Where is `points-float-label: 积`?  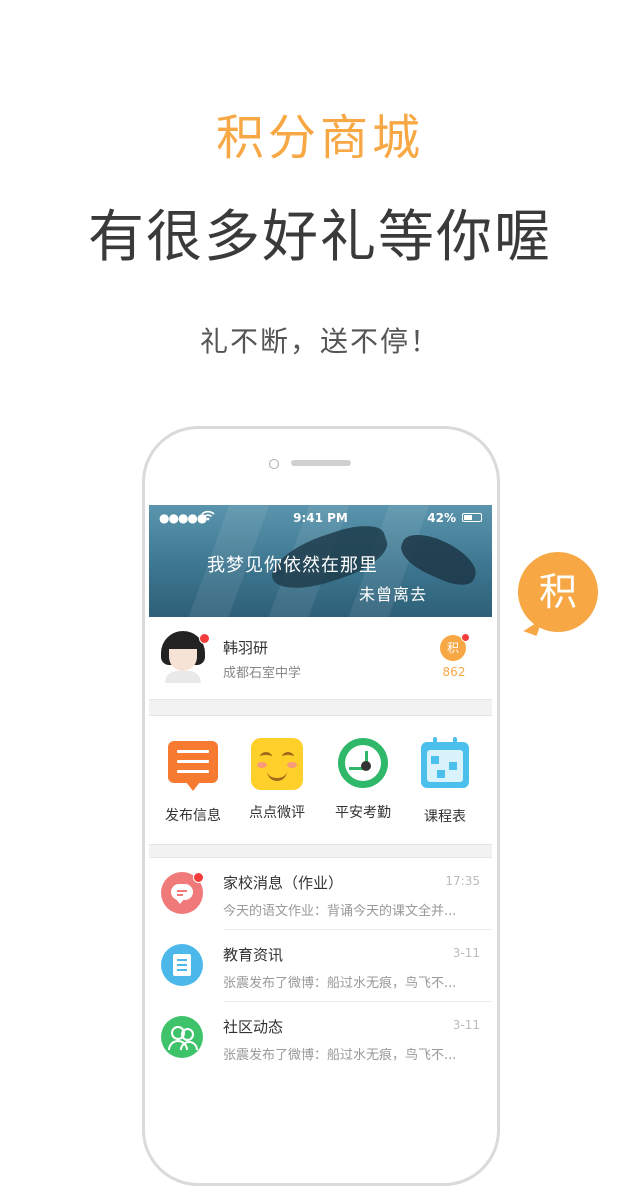
points-float-label: 积 is located at coordinates (557, 592).